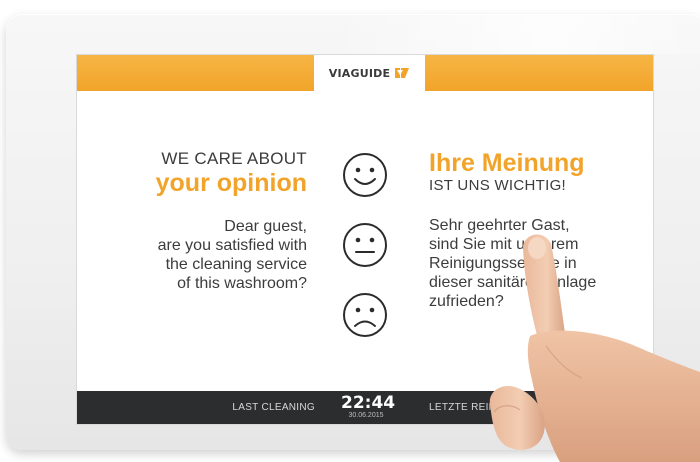 The height and width of the screenshot is (462, 700). What do you see at coordinates (265, 226) in the screenshot?
I see `english-question-line: Dear guest,` at bounding box center [265, 226].